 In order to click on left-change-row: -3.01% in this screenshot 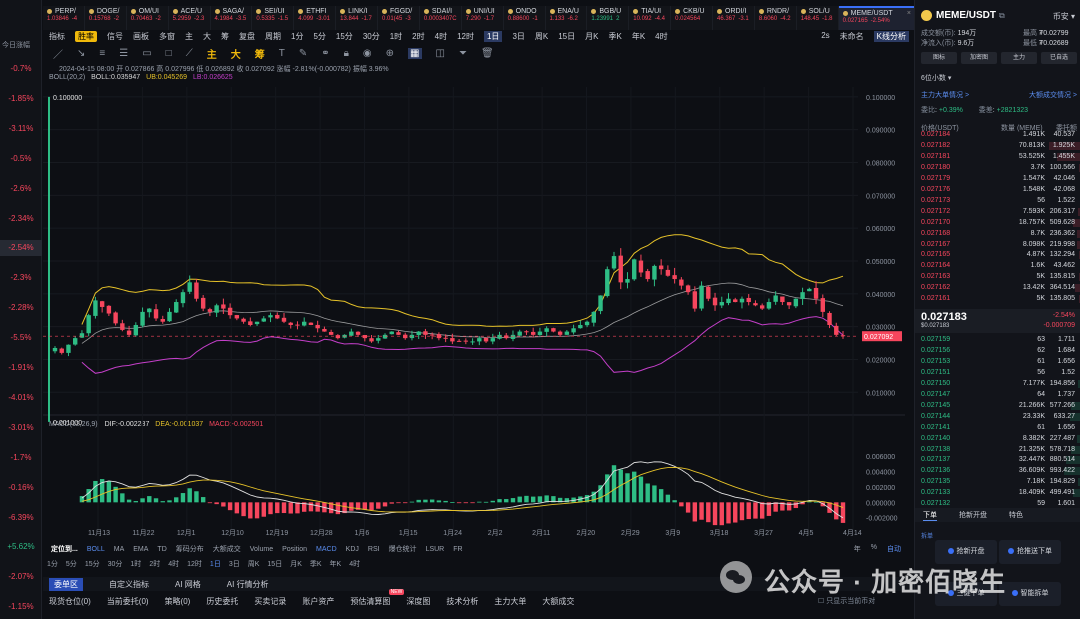, I will do `click(21, 428)`.